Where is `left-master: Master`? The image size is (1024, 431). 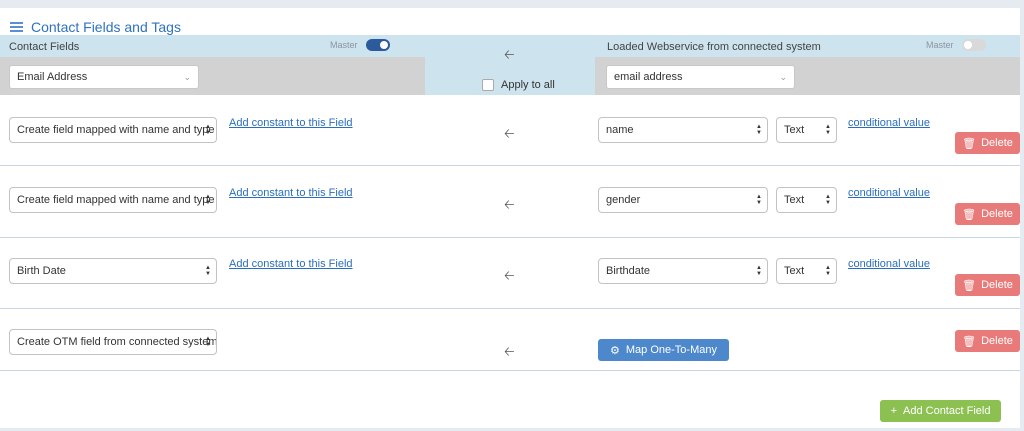 left-master: Master is located at coordinates (360, 45).